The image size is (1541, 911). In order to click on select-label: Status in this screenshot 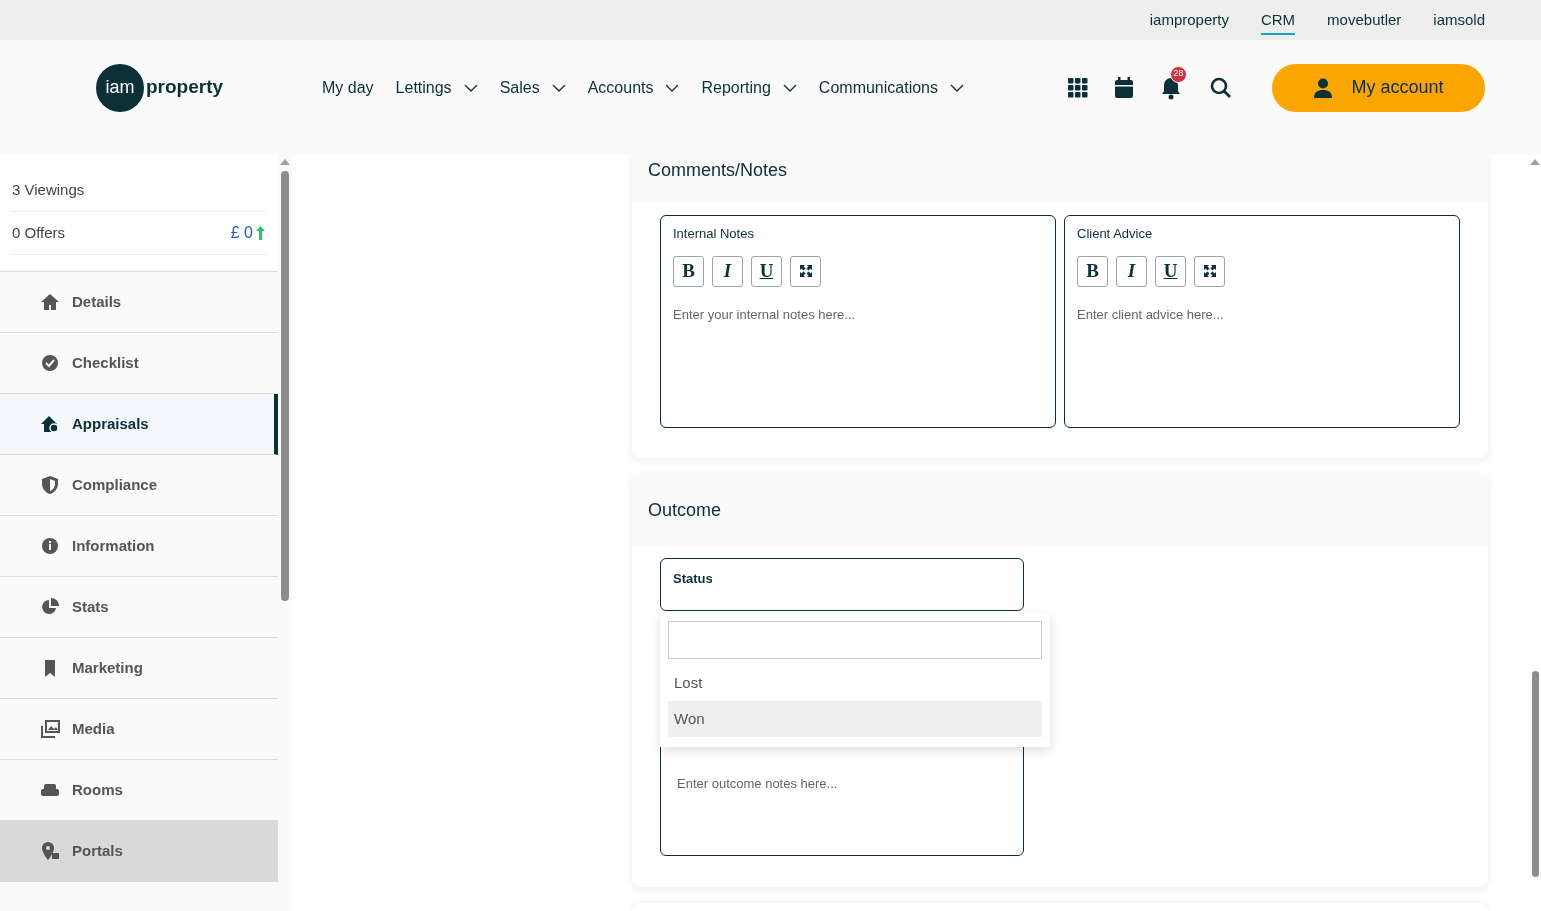, I will do `click(693, 579)`.